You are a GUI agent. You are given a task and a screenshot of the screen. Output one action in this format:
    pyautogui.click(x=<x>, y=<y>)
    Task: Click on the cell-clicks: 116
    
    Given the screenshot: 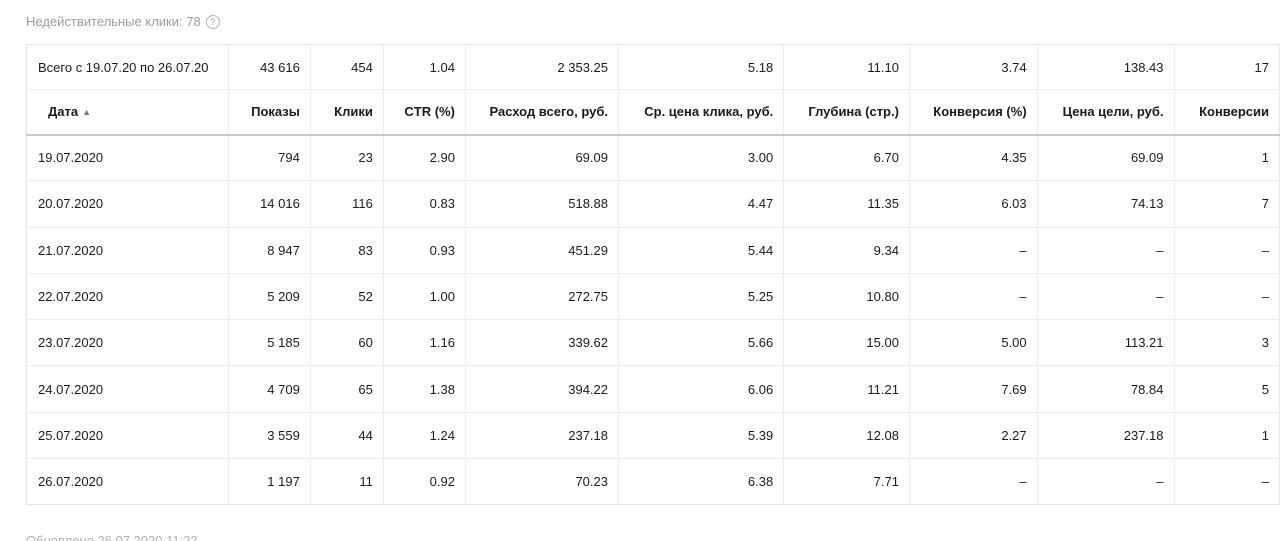 What is the action you would take?
    pyautogui.click(x=346, y=204)
    